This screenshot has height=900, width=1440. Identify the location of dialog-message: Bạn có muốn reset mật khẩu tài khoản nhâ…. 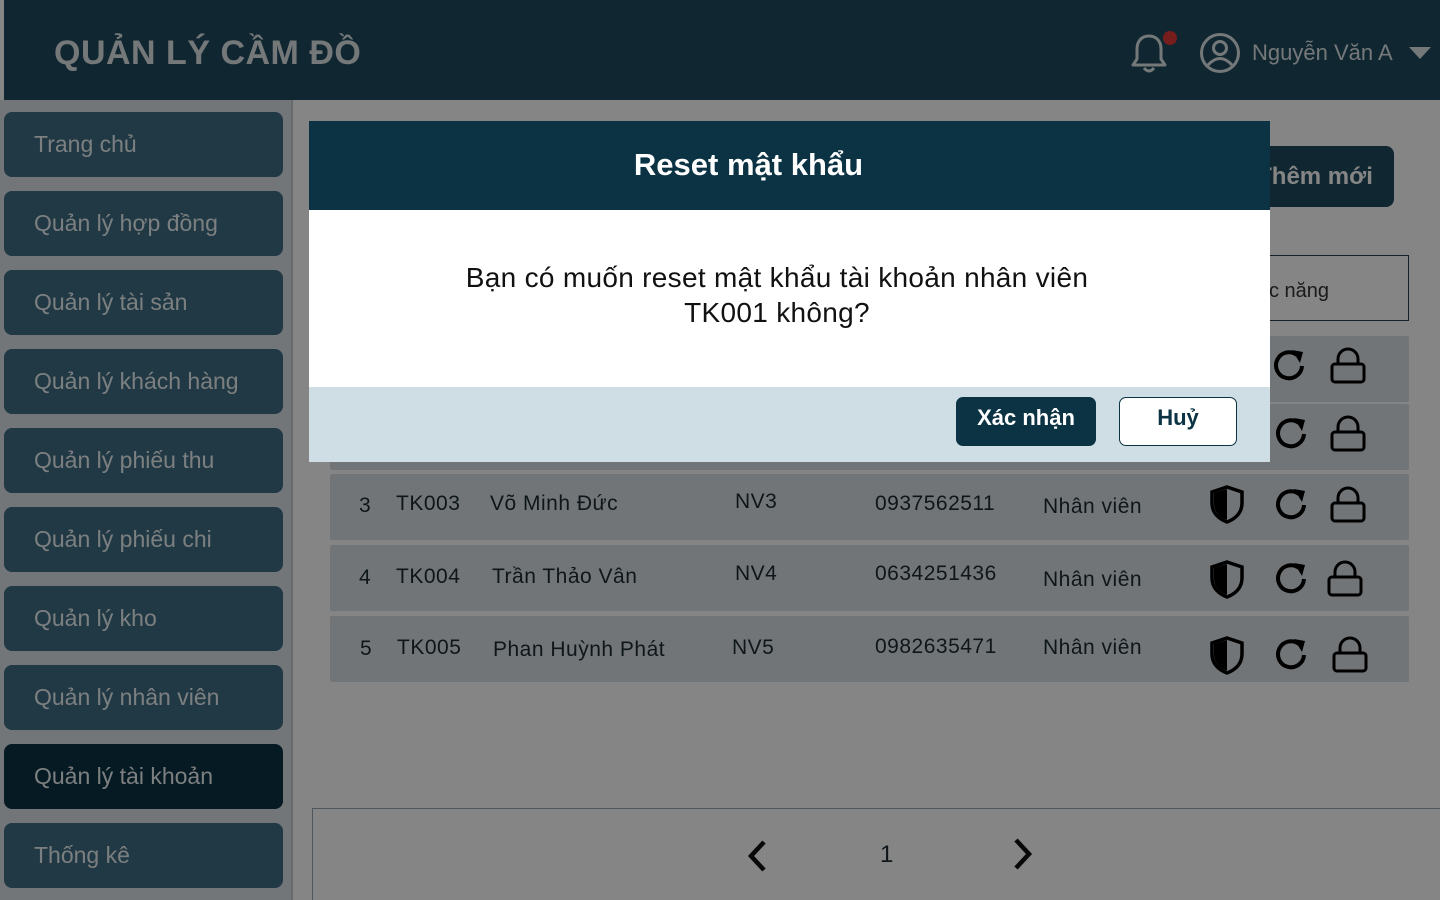
(777, 295).